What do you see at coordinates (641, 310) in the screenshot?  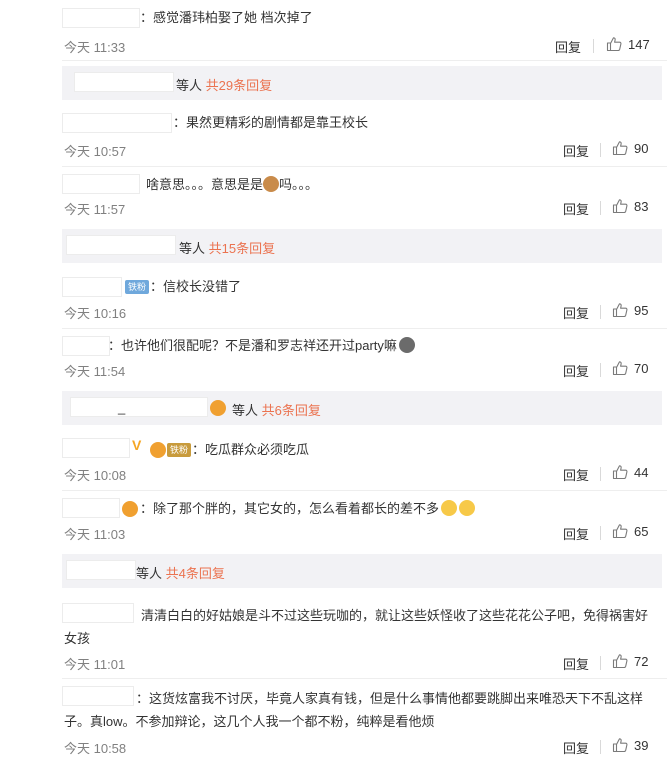 I see `like-count: 95` at bounding box center [641, 310].